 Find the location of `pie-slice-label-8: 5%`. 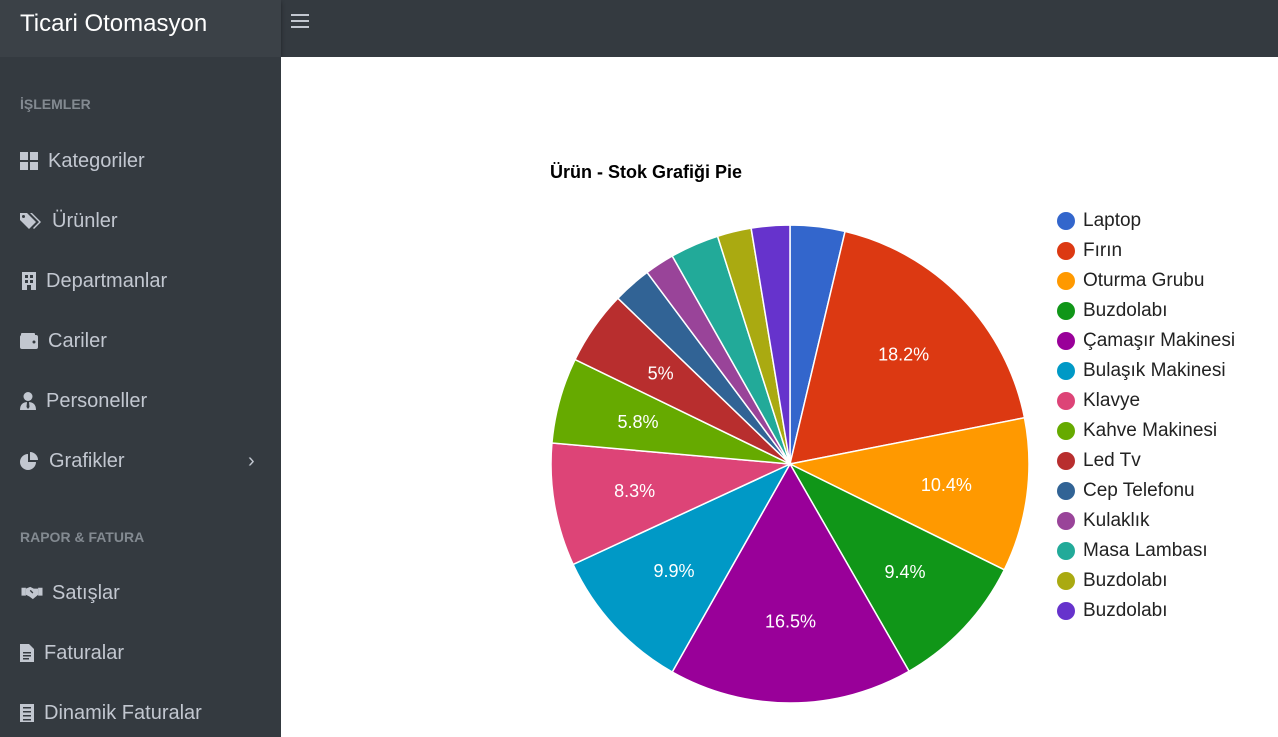

pie-slice-label-8: 5% is located at coordinates (661, 374).